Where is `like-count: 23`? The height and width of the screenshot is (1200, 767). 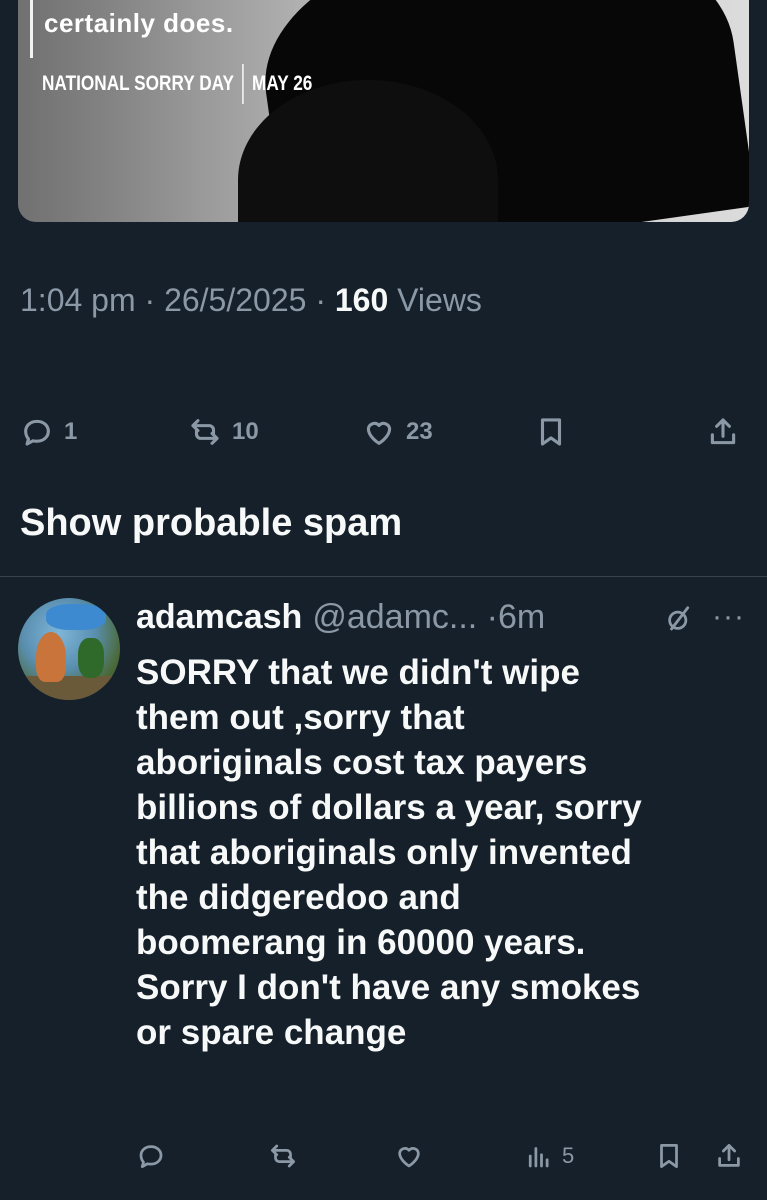
like-count: 23 is located at coordinates (419, 431).